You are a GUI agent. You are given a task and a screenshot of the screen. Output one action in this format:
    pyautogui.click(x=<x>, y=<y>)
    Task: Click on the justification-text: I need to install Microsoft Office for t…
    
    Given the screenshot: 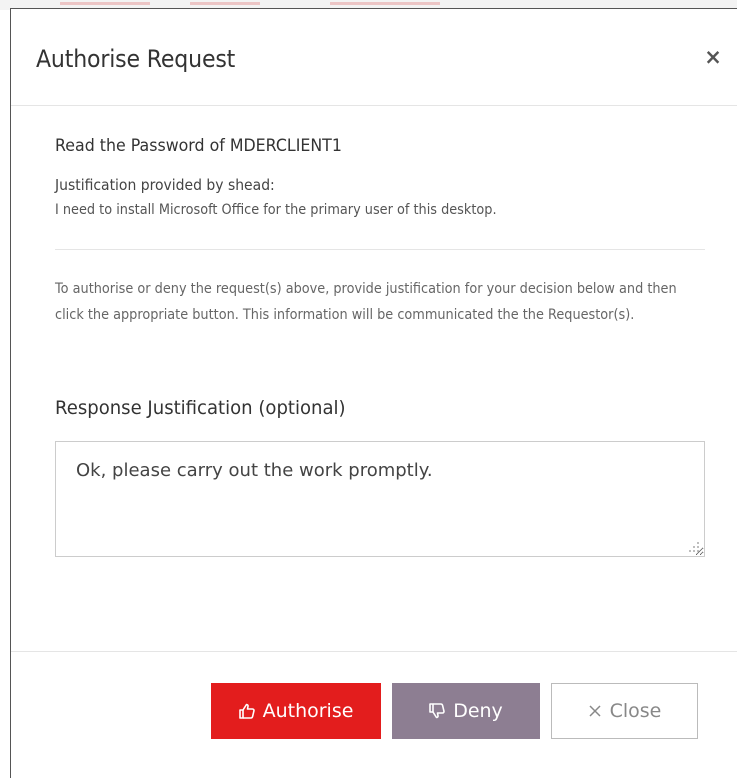 What is the action you would take?
    pyautogui.click(x=276, y=210)
    